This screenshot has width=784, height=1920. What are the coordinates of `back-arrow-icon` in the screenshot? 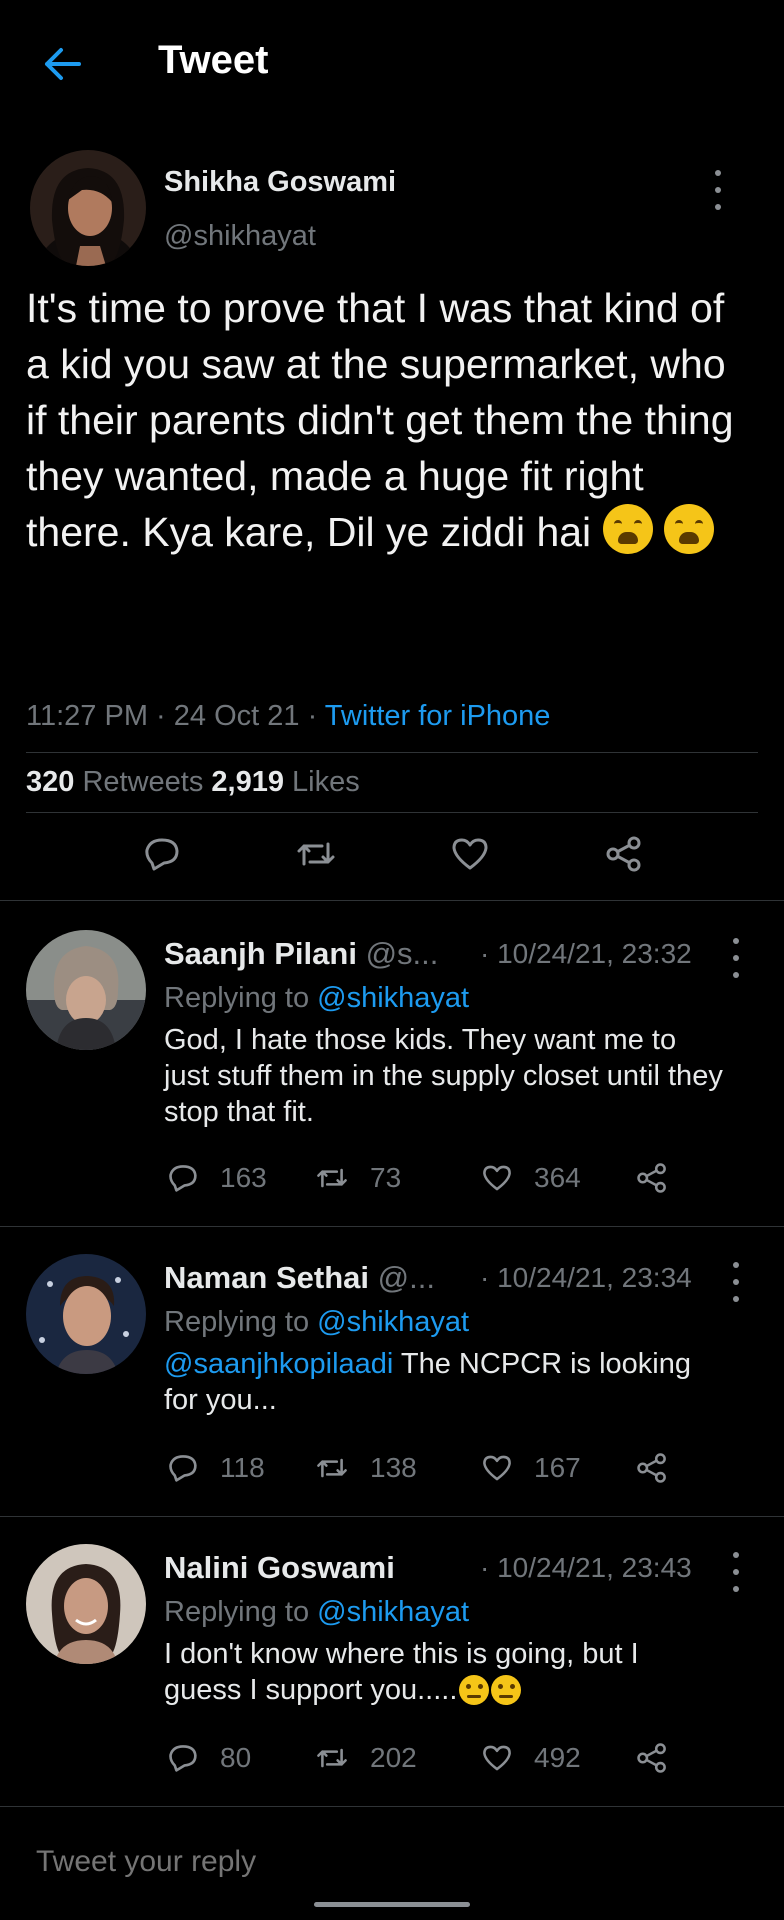 It's located at (62, 64).